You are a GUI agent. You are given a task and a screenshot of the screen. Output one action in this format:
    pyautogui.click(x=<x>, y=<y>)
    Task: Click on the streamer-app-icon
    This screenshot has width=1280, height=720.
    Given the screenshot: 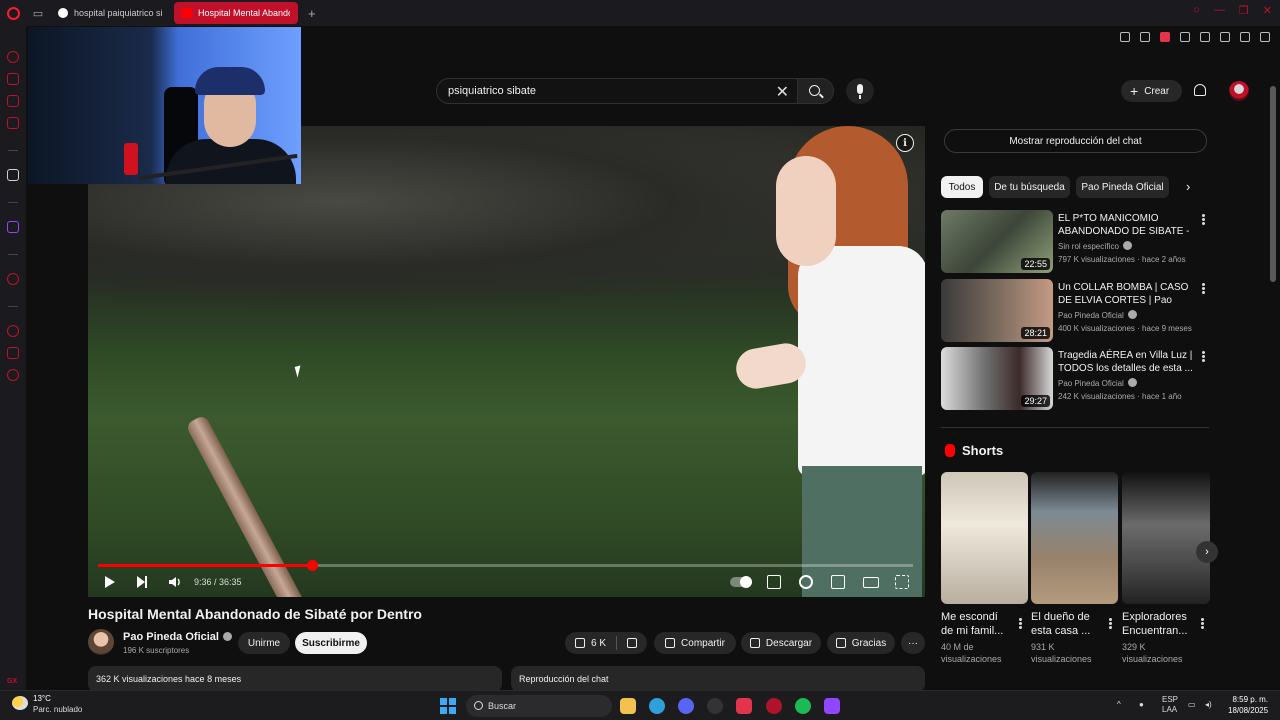 What is the action you would take?
    pyautogui.click(x=832, y=706)
    